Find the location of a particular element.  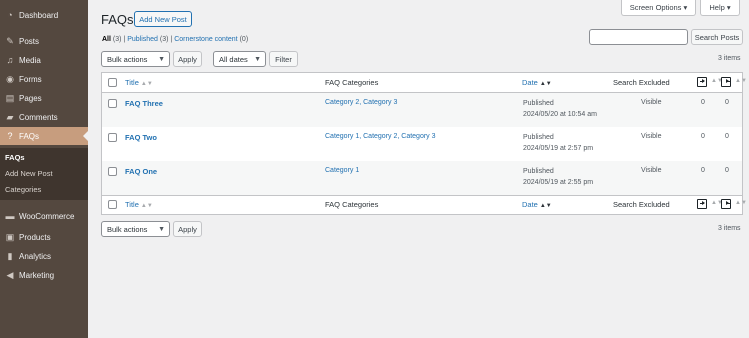

sidebar-item-products: ▣ Products is located at coordinates (44, 237).